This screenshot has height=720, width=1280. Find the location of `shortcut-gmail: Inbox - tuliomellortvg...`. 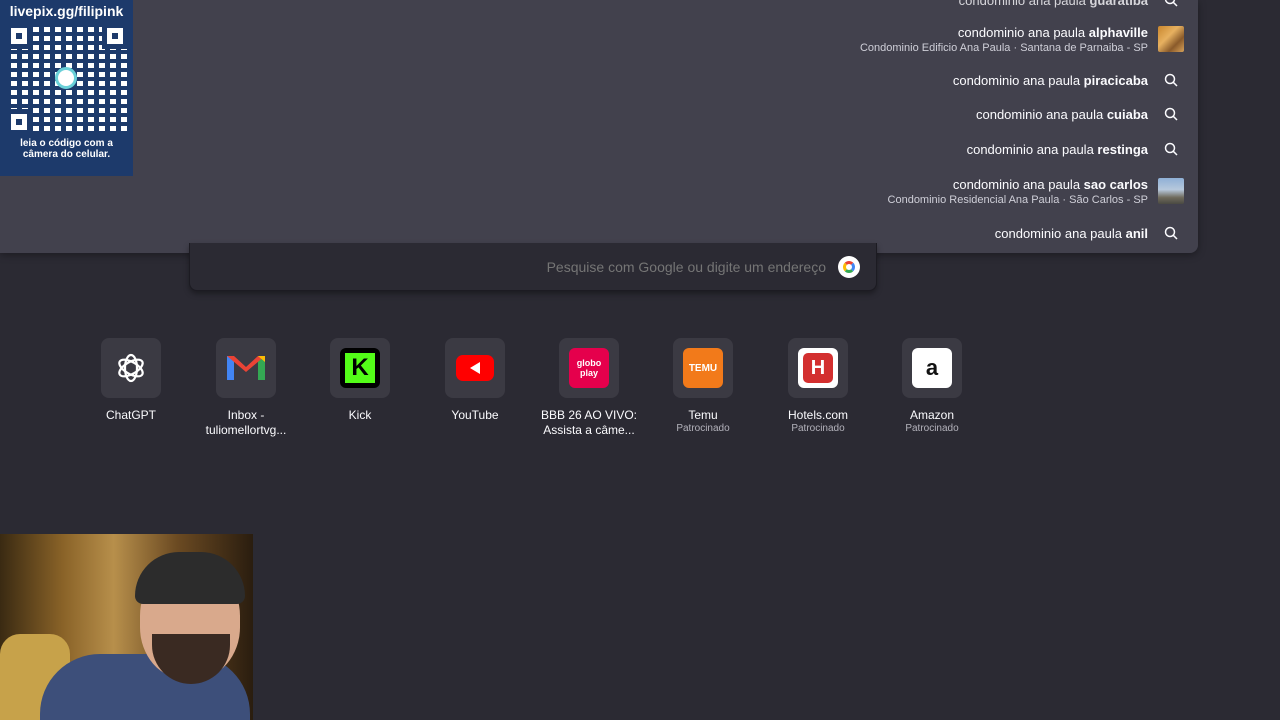

shortcut-gmail: Inbox - tuliomellortvg... is located at coordinates (246, 388).